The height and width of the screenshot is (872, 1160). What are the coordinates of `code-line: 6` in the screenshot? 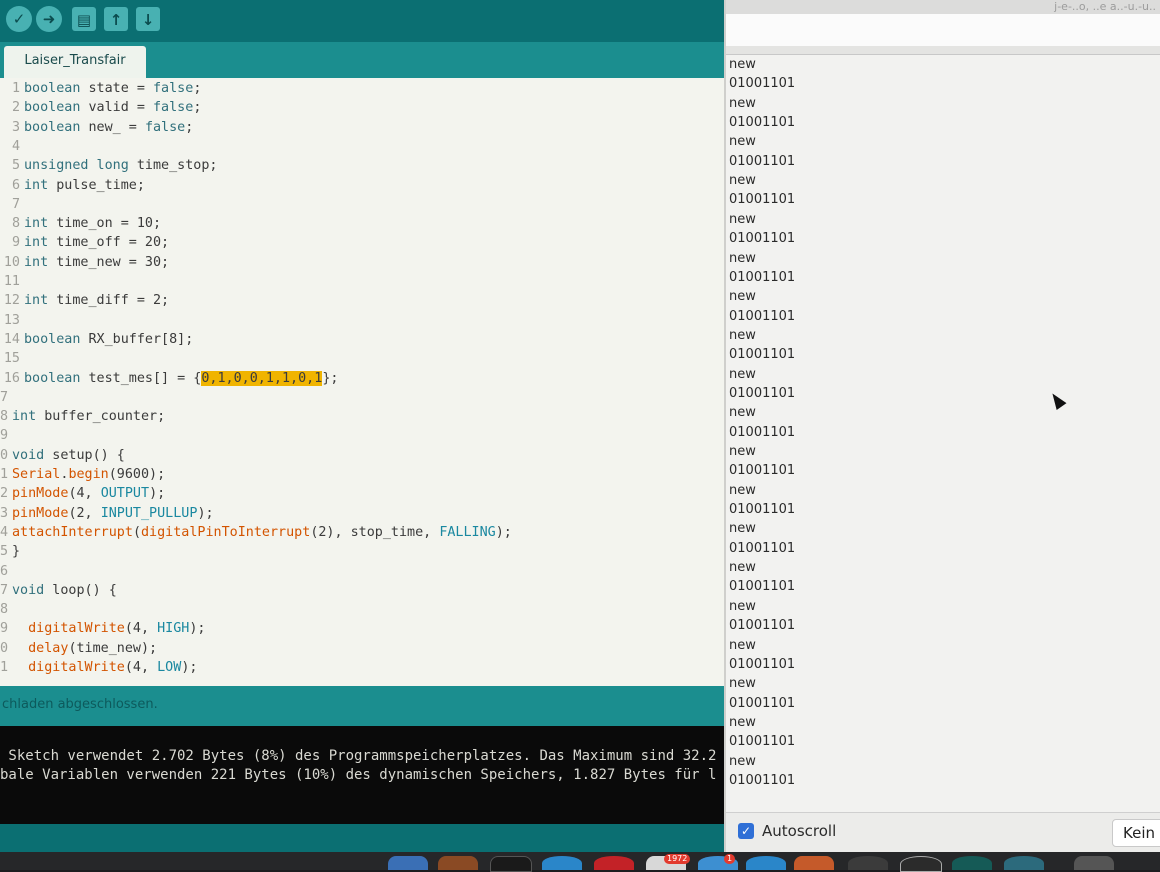 It's located at (6, 571).